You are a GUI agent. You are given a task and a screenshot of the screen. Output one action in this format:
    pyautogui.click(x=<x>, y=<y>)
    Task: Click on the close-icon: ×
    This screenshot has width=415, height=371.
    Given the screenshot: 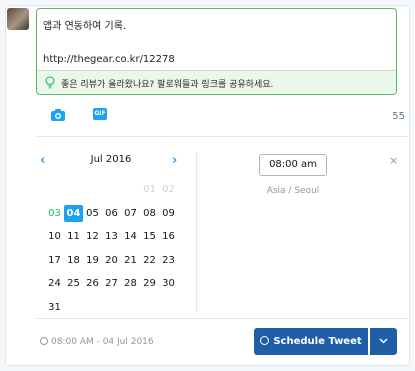 What is the action you would take?
    pyautogui.click(x=393, y=160)
    